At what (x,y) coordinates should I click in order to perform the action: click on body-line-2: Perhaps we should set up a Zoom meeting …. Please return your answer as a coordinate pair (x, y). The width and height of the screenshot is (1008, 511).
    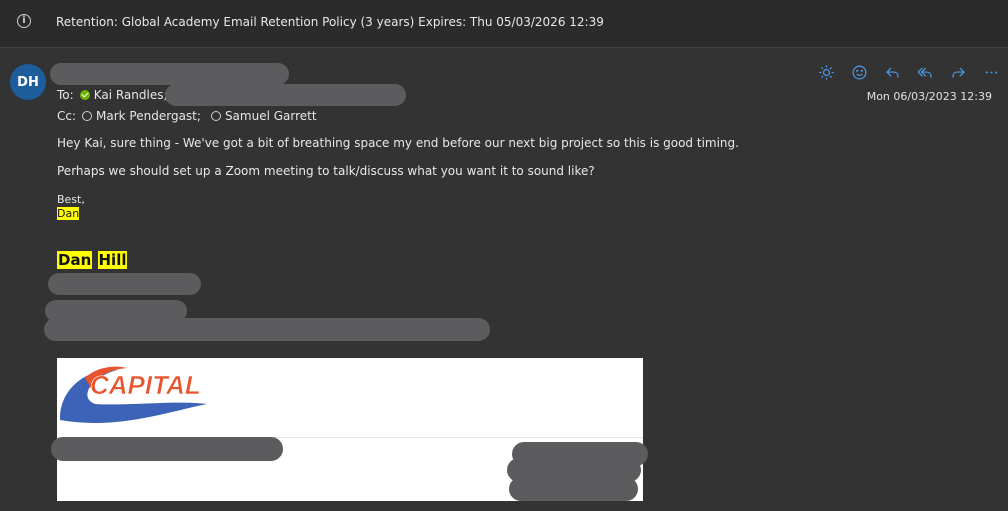
    Looking at the image, I should click on (326, 171).